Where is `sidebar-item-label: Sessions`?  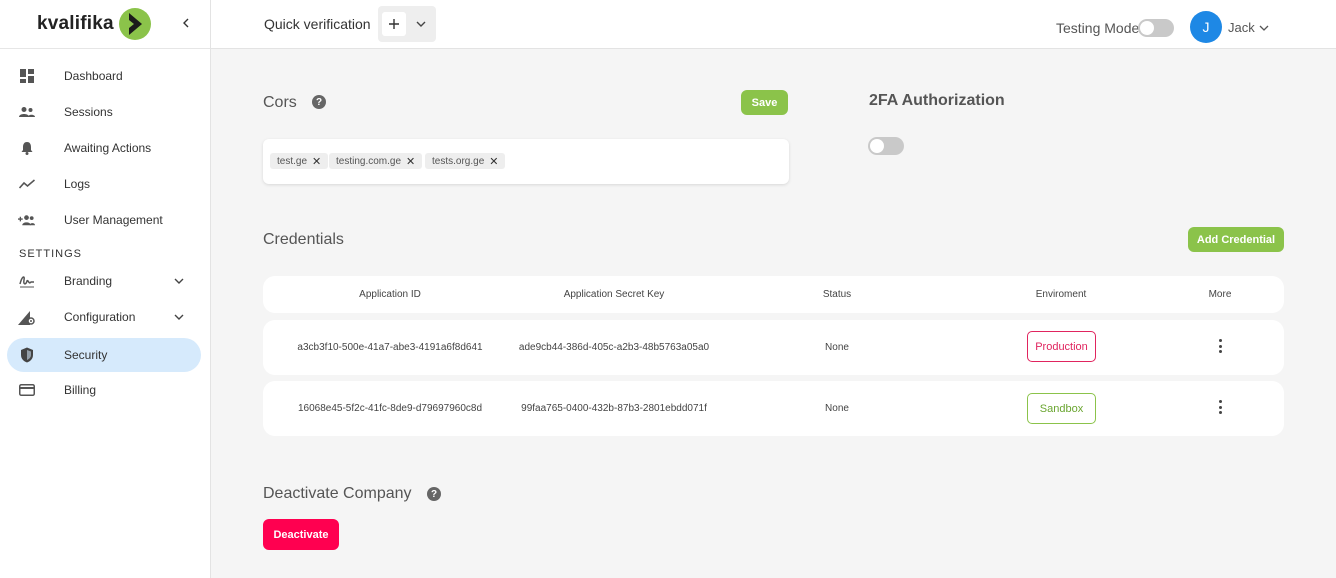 sidebar-item-label: Sessions is located at coordinates (88, 112).